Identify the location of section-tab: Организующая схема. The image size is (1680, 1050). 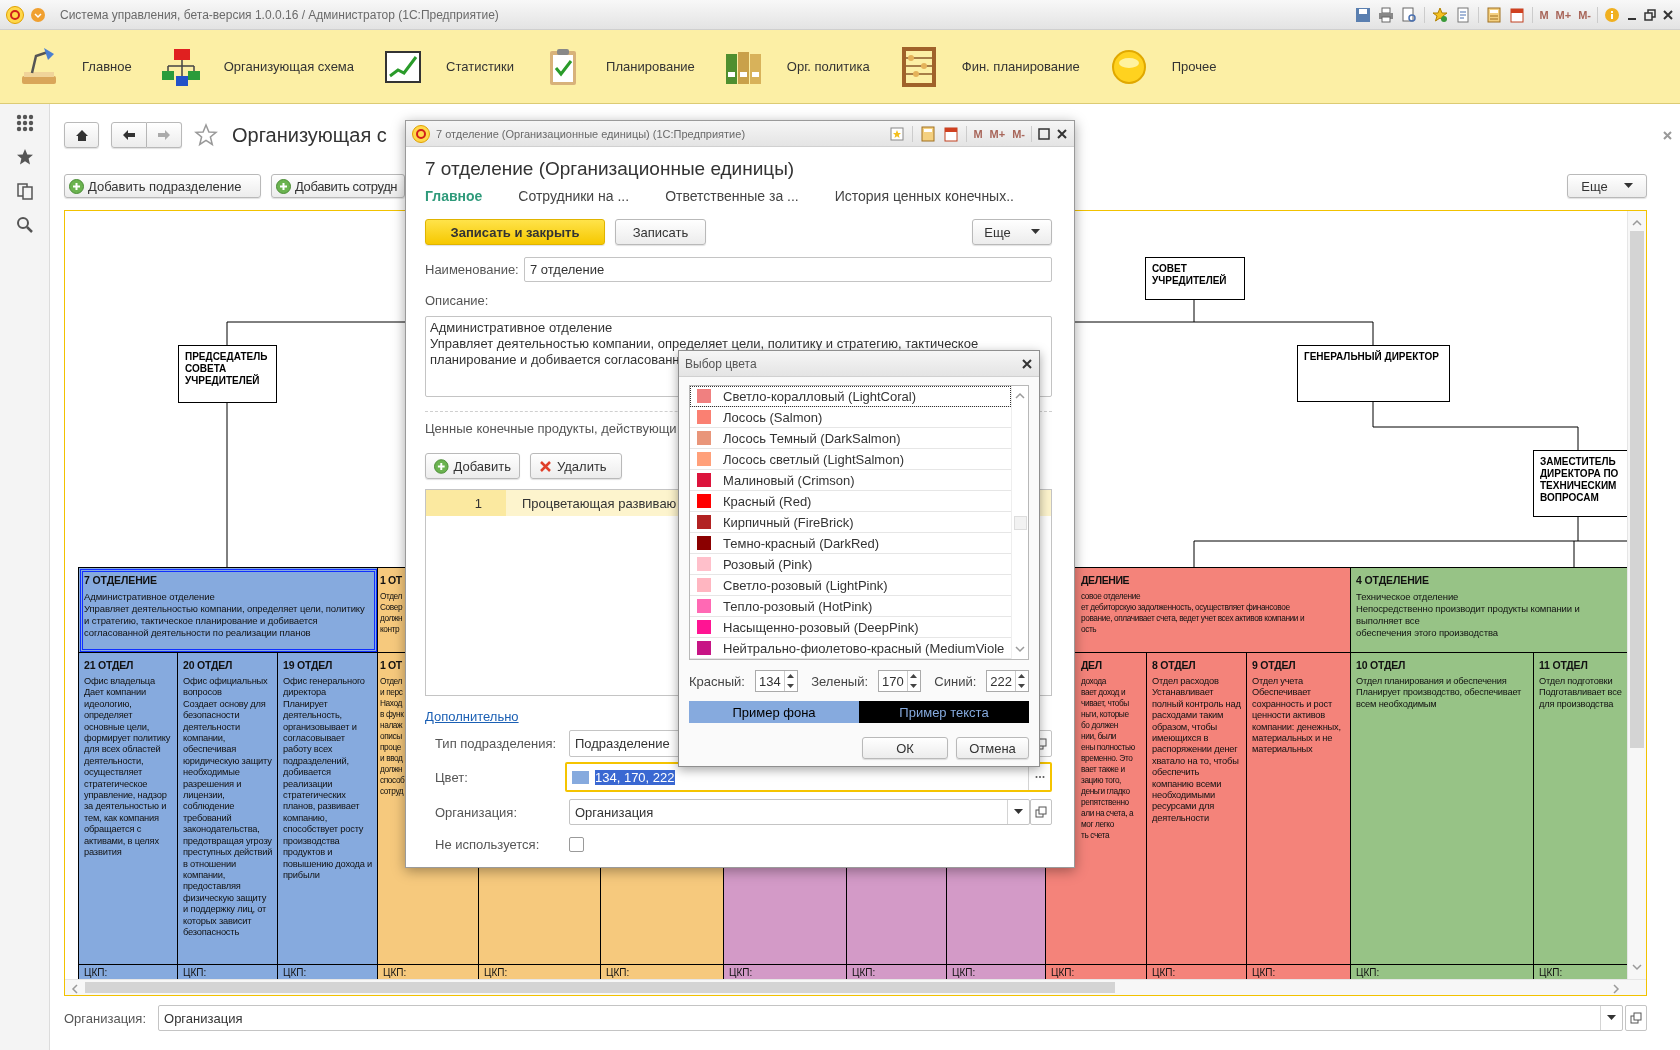
(257, 66).